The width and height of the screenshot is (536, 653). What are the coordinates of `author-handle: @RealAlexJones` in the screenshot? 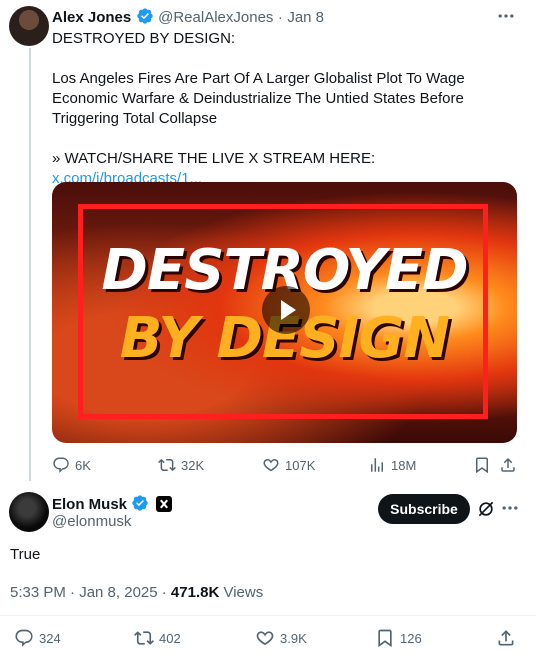 It's located at (215, 17).